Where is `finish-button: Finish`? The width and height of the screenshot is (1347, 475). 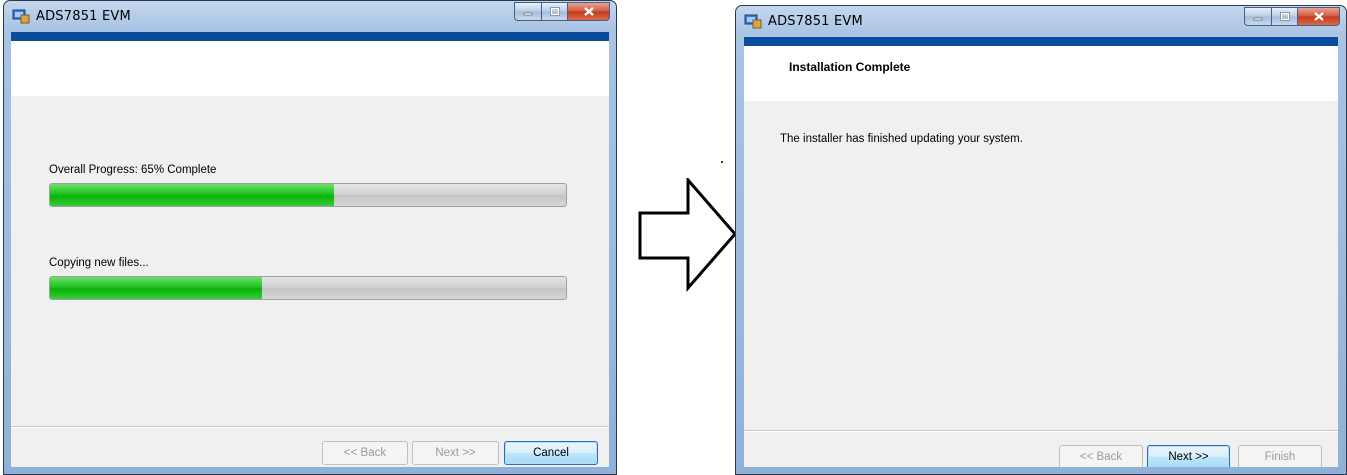
finish-button: Finish is located at coordinates (1280, 456).